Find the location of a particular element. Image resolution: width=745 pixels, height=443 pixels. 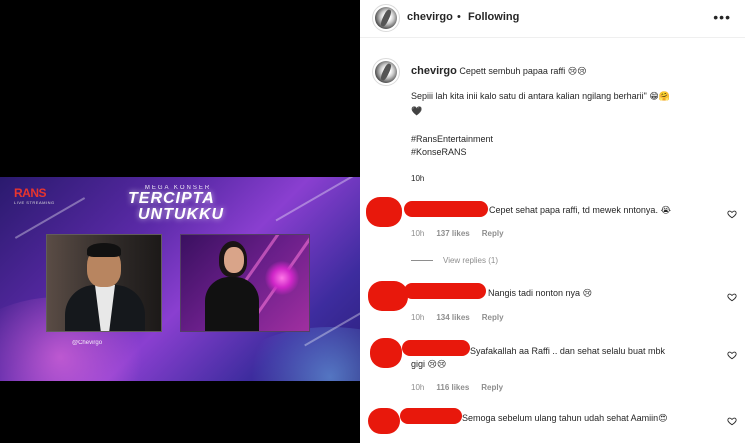

light-stripe is located at coordinates (315, 199).